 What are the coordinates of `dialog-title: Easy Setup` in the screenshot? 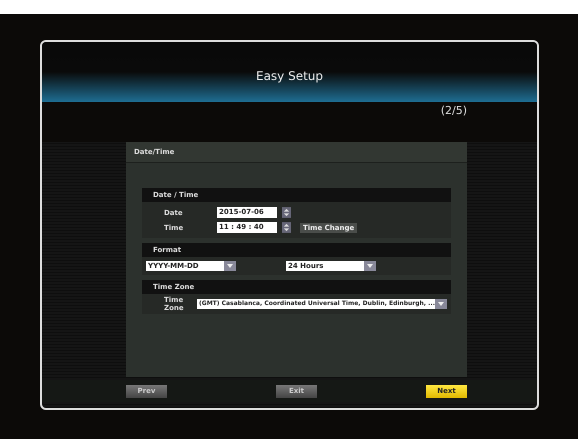 It's located at (290, 75).